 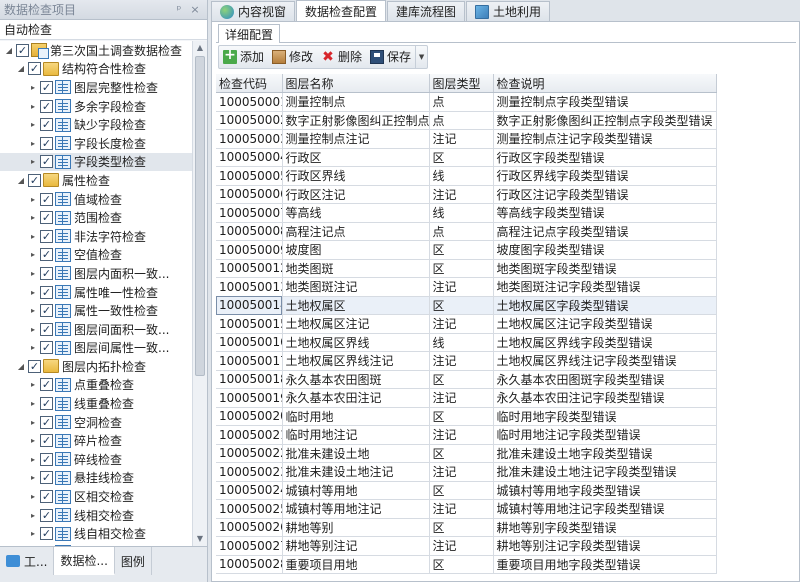 What do you see at coordinates (133, 561) in the screenshot?
I see `bottom-tab: 图例` at bounding box center [133, 561].